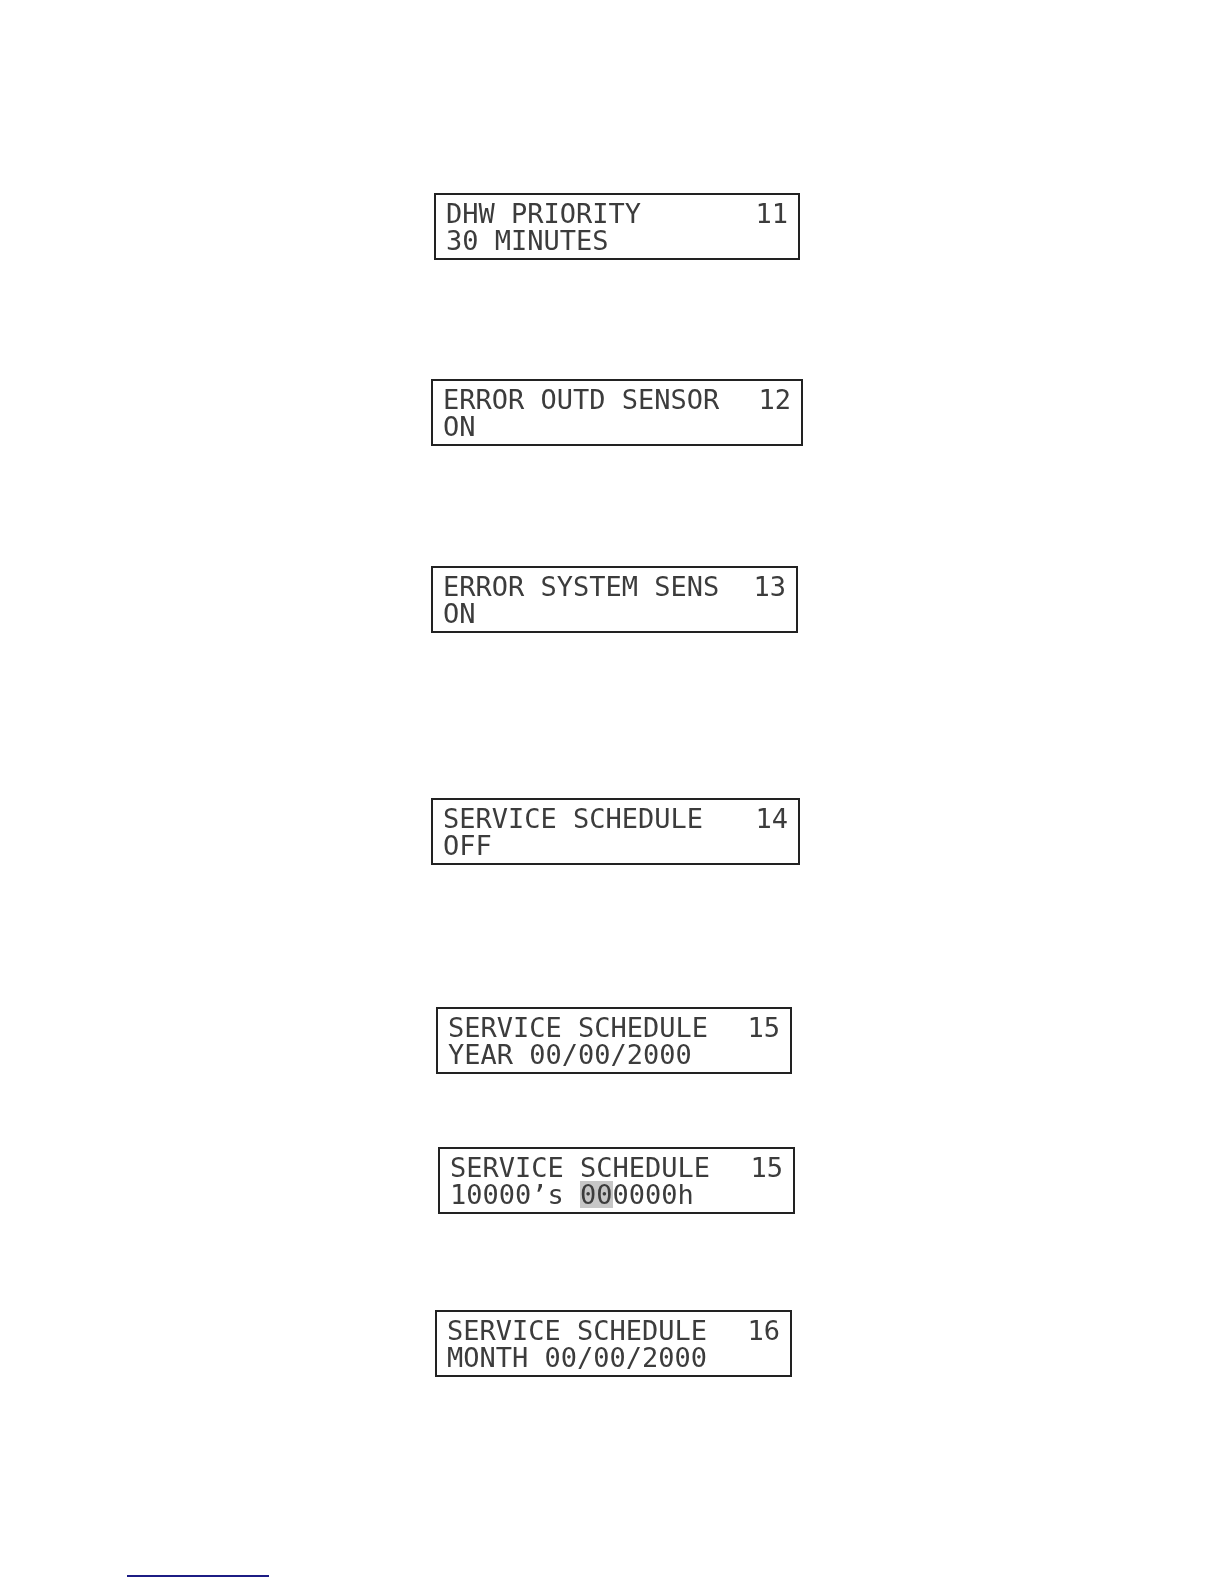  Describe the element at coordinates (577, 1357) in the screenshot. I see `display-value: MONTH 00/00/2000` at that location.